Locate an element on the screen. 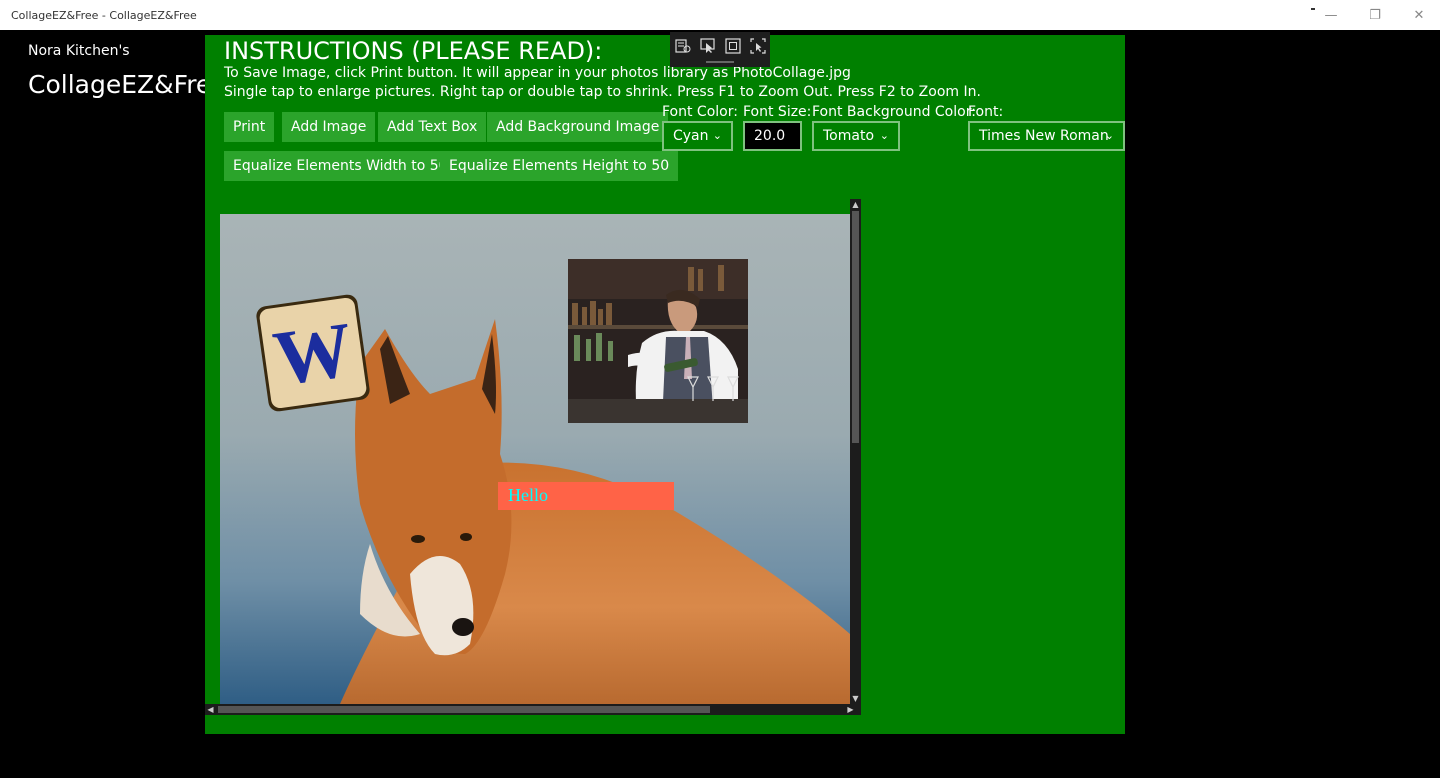  add-image-button: Add Image is located at coordinates (329, 127).